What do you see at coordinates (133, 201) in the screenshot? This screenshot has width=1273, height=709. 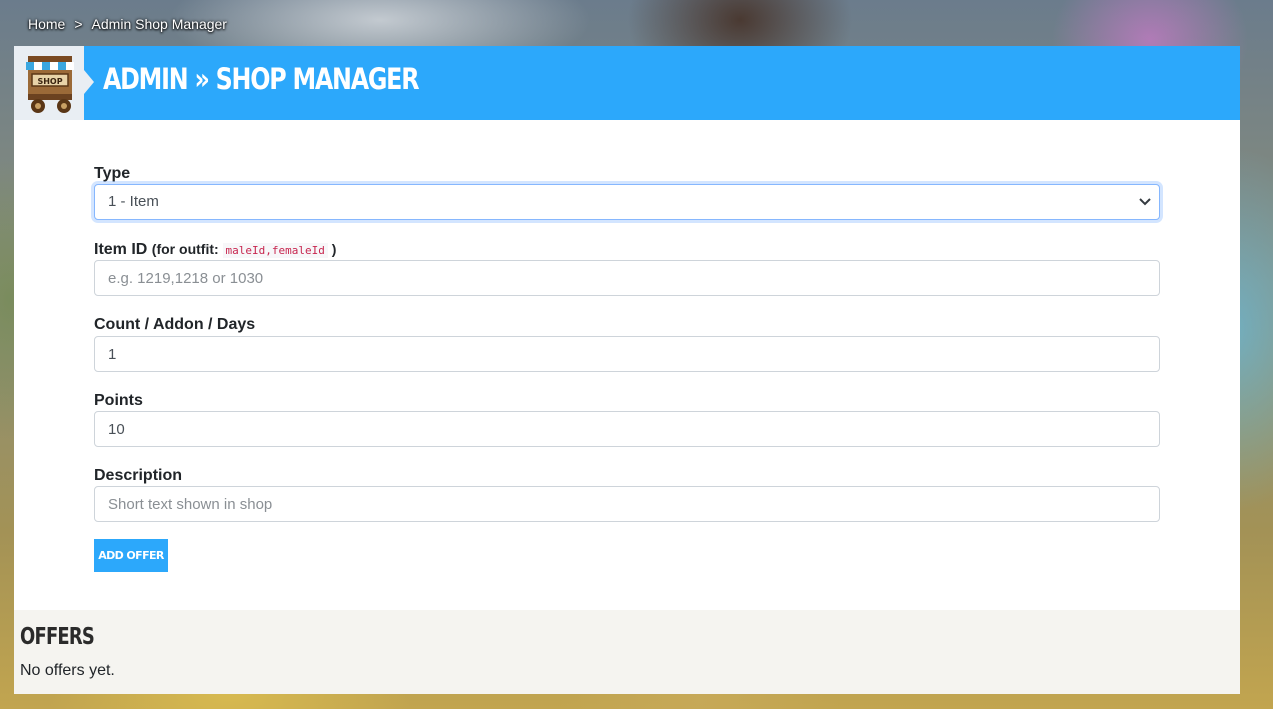 I see `type-select-value: 1 - Item` at bounding box center [133, 201].